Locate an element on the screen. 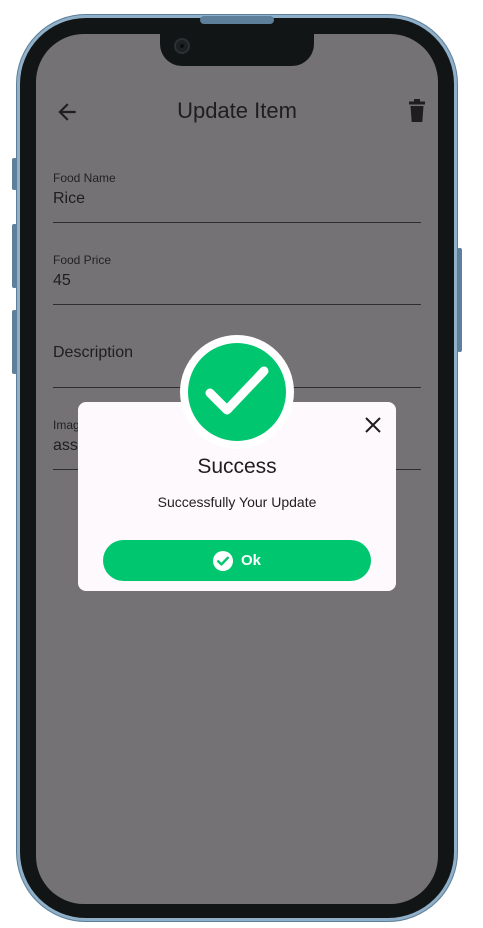  dialog-title: Success is located at coordinates (237, 466).